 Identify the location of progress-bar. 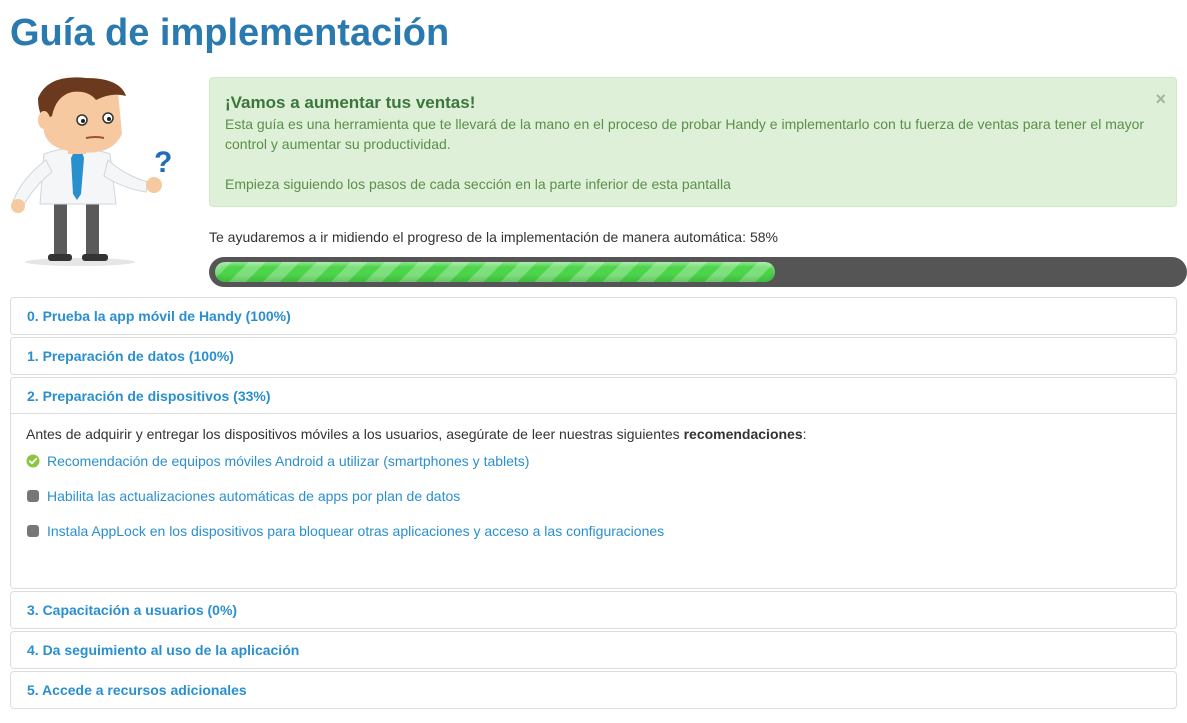
(698, 272).